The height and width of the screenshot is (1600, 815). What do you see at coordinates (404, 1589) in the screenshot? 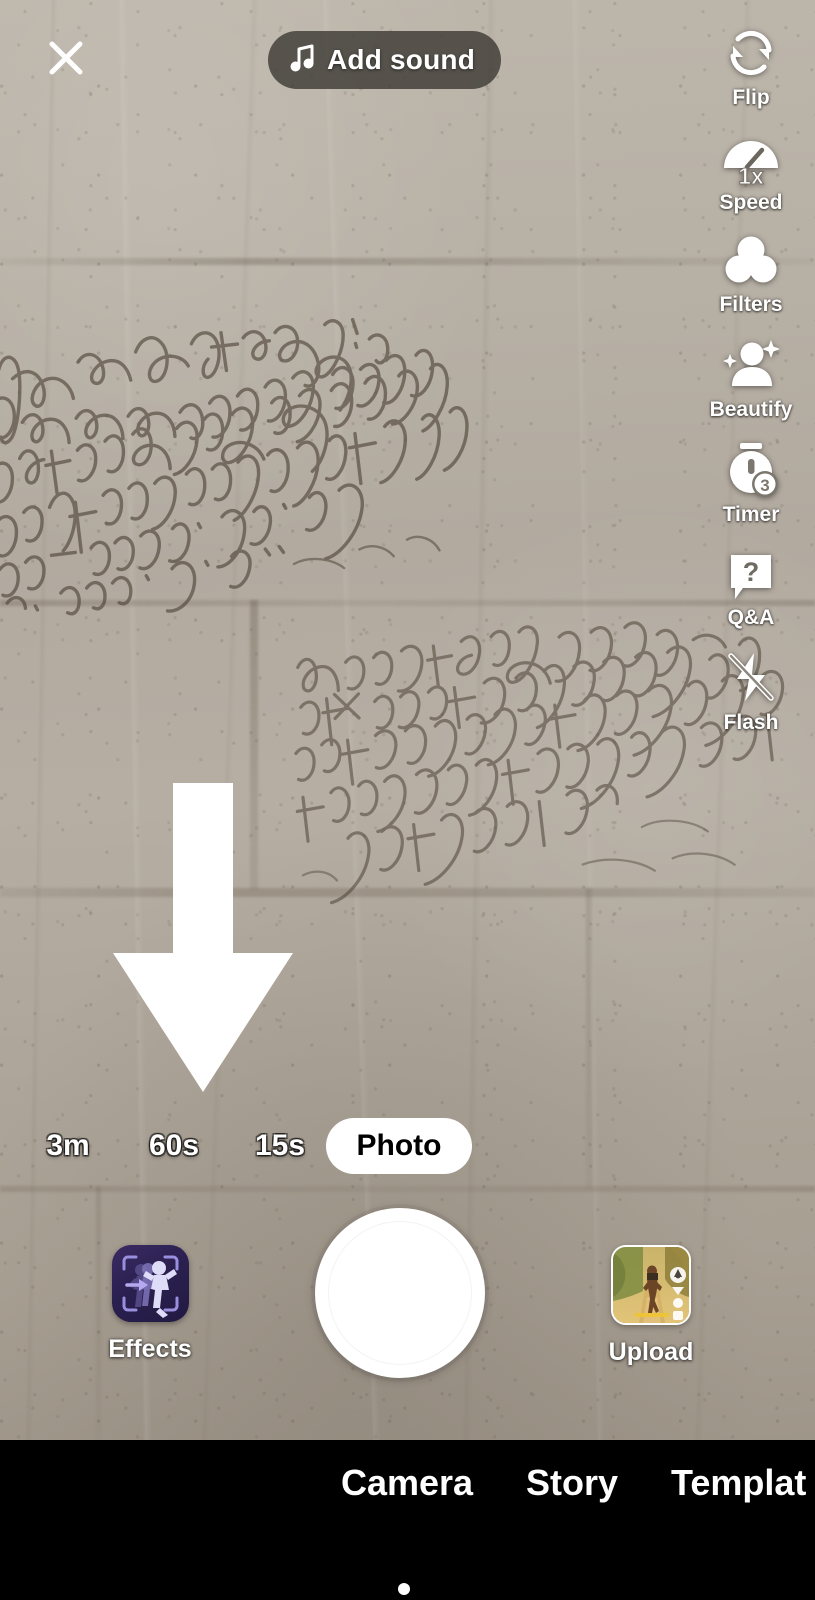
I see `nav-active-indicator` at bounding box center [404, 1589].